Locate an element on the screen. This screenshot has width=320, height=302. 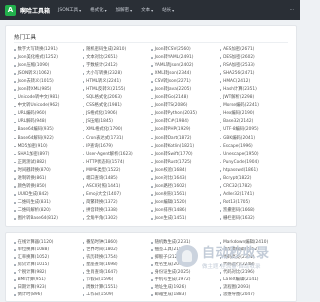
tool-link: 凯撒密码(1668) is located at coordinates (254, 211).